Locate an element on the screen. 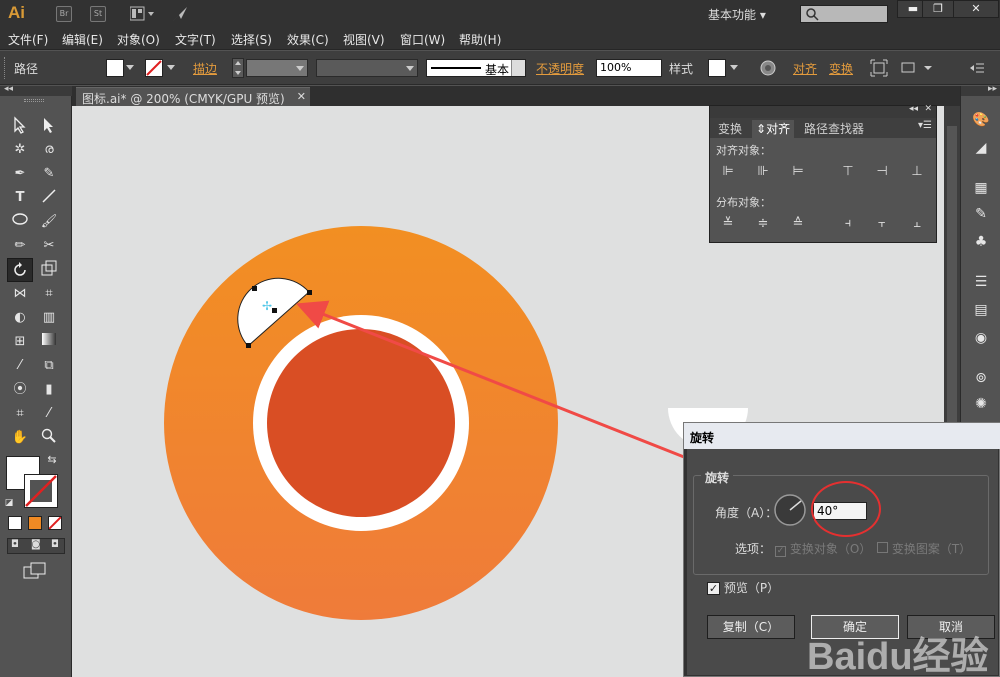 The width and height of the screenshot is (1000, 677). ellipse-tool-icon is located at coordinates (20, 222).